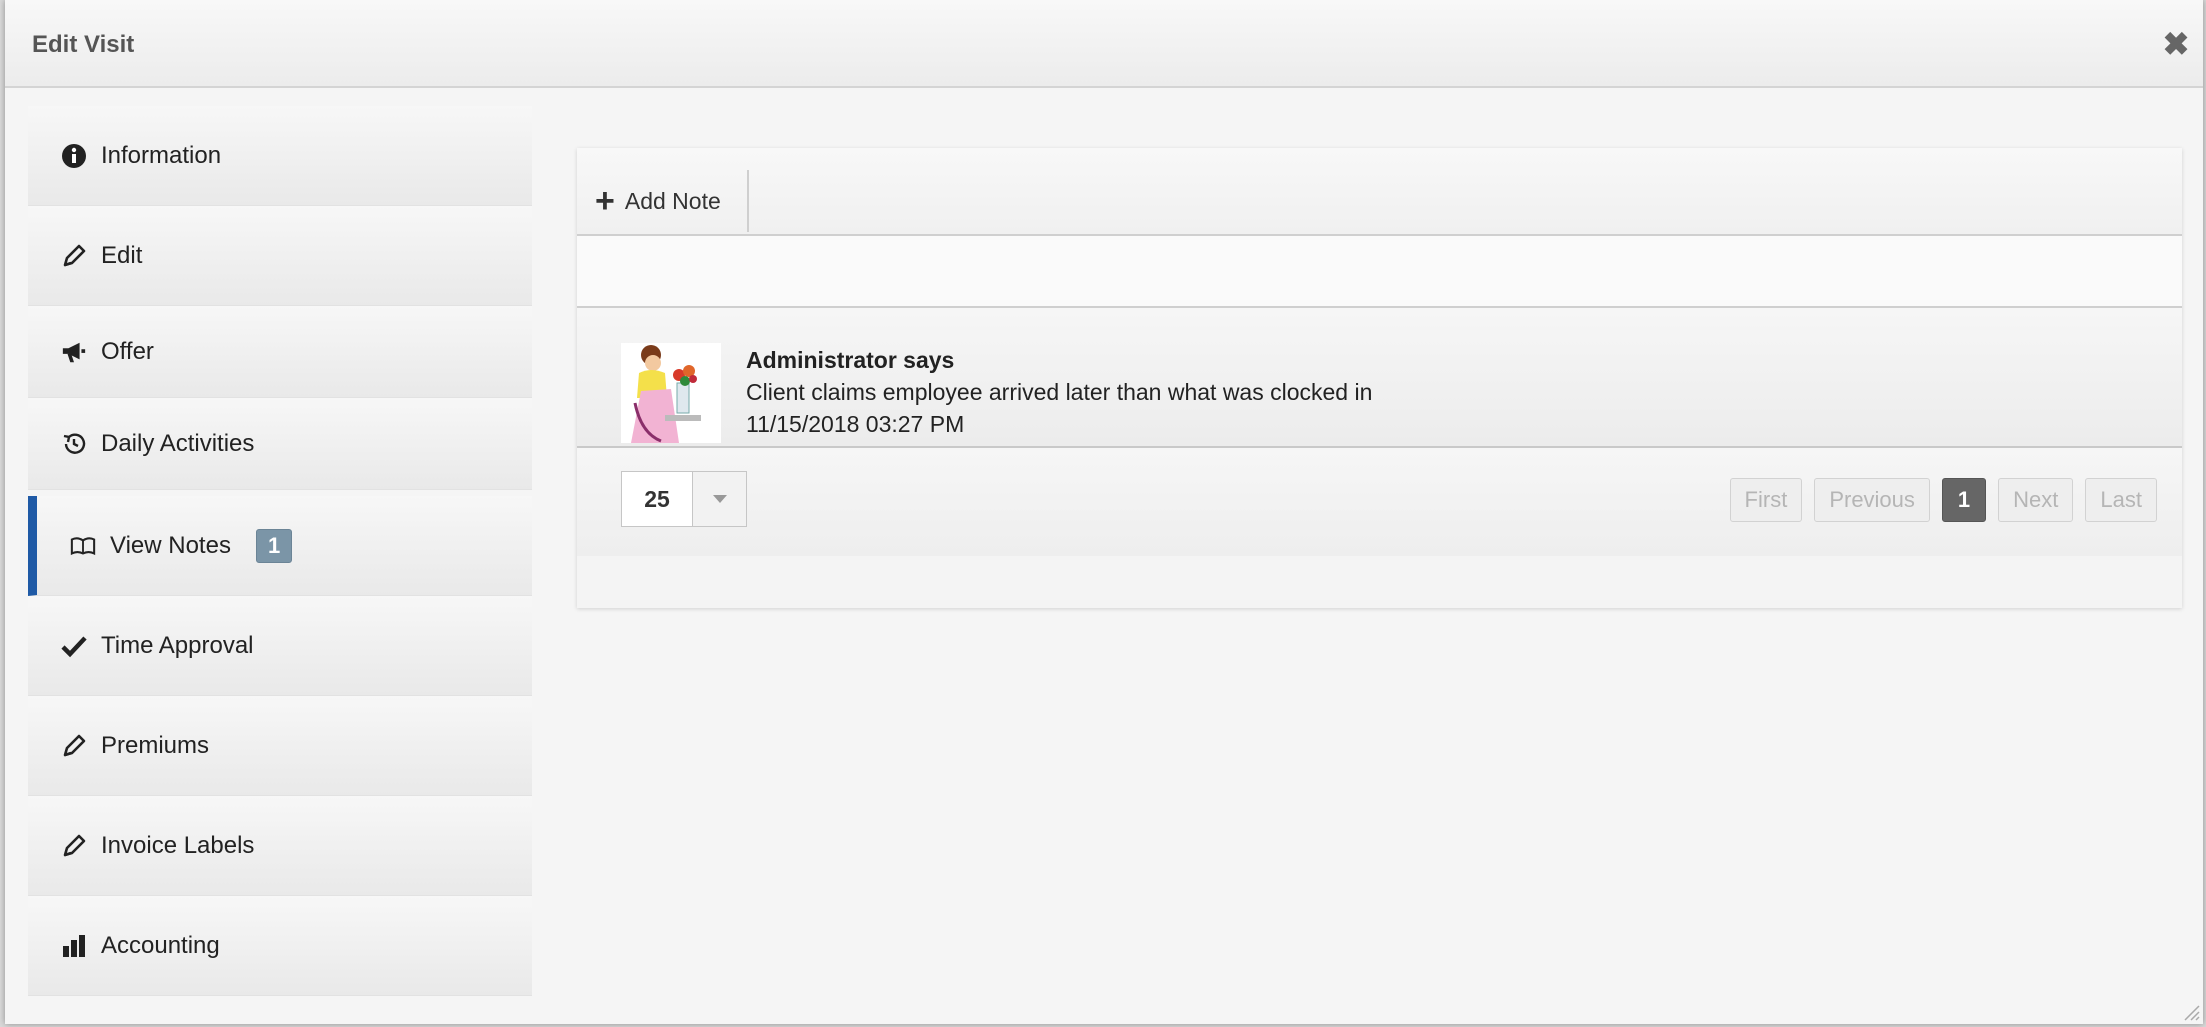  Describe the element at coordinates (280, 846) in the screenshot. I see `sidebar-item-invoice-labels: Invoice Labels` at that location.